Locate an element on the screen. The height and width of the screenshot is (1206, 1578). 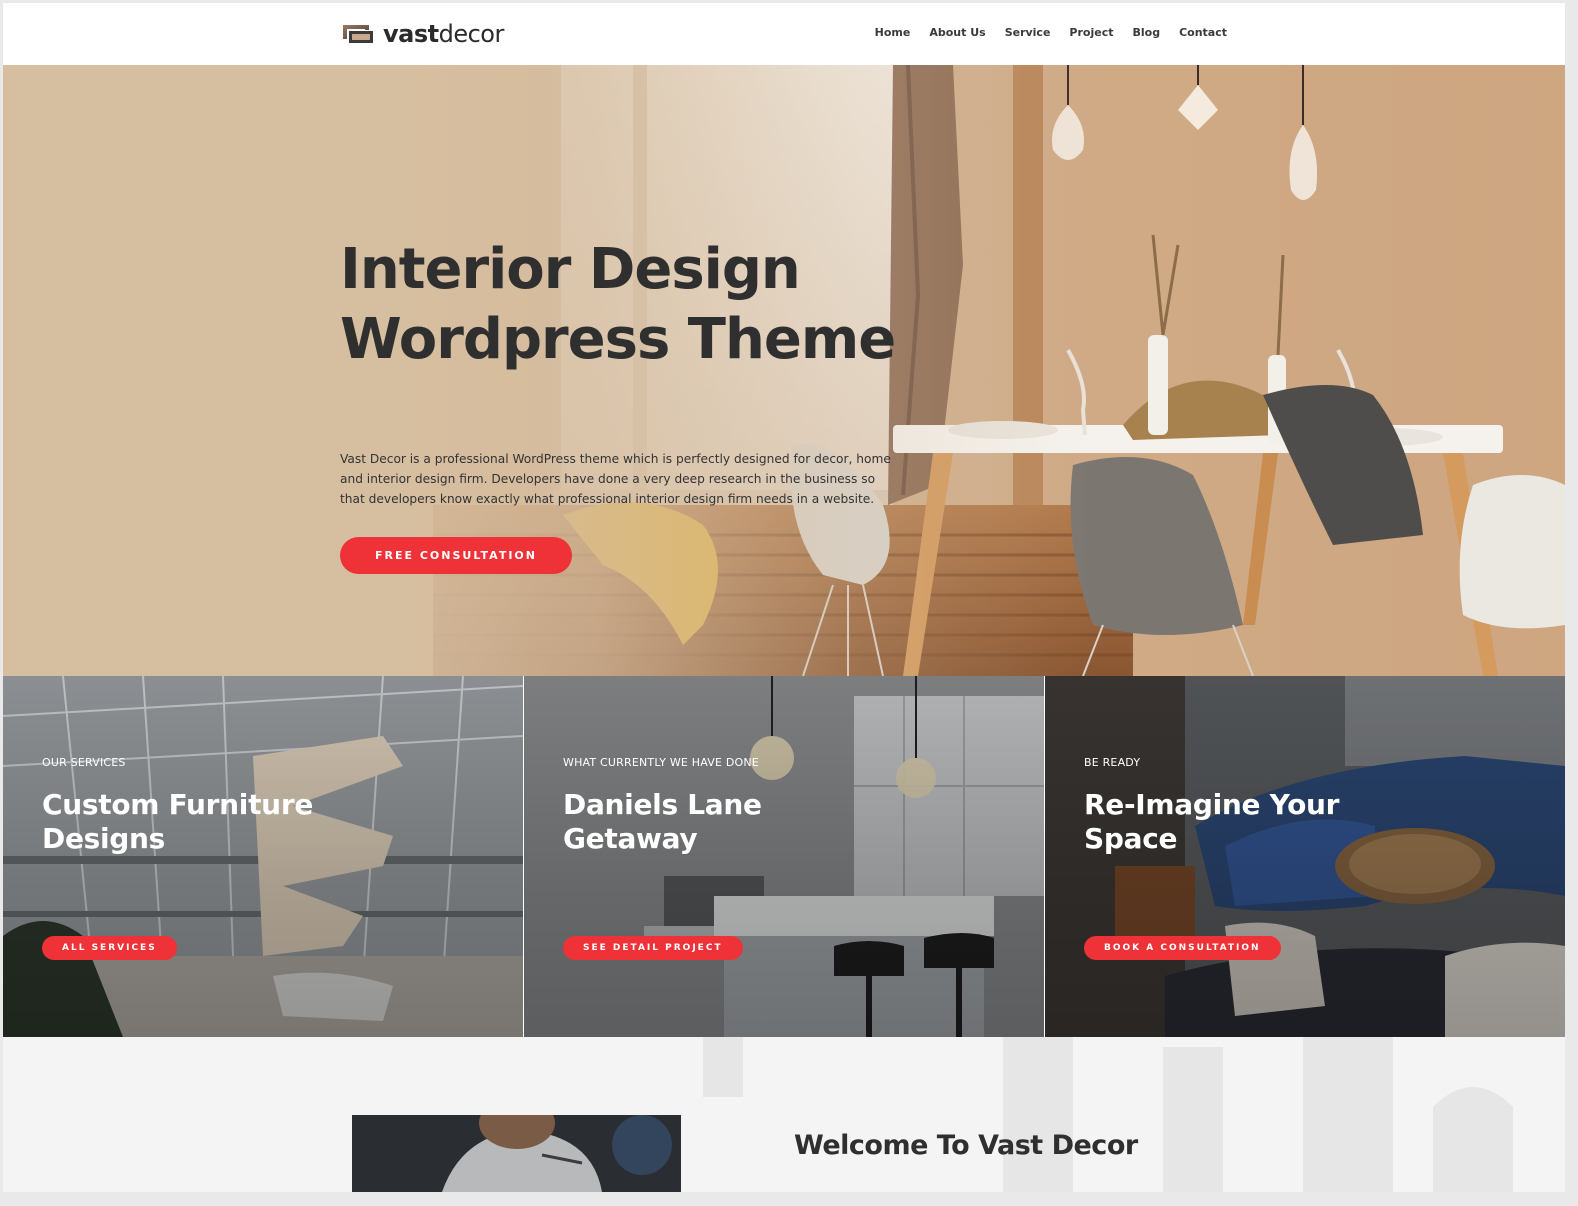
hero-title-line-1: Interior Design is located at coordinates (570, 269).